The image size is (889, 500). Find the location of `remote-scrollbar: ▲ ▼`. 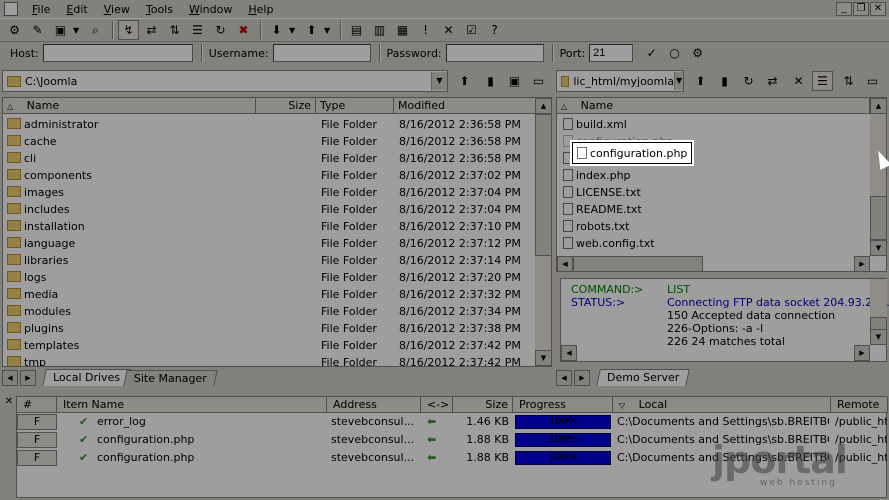

remote-scrollbar: ▲ ▼ is located at coordinates (878, 177).